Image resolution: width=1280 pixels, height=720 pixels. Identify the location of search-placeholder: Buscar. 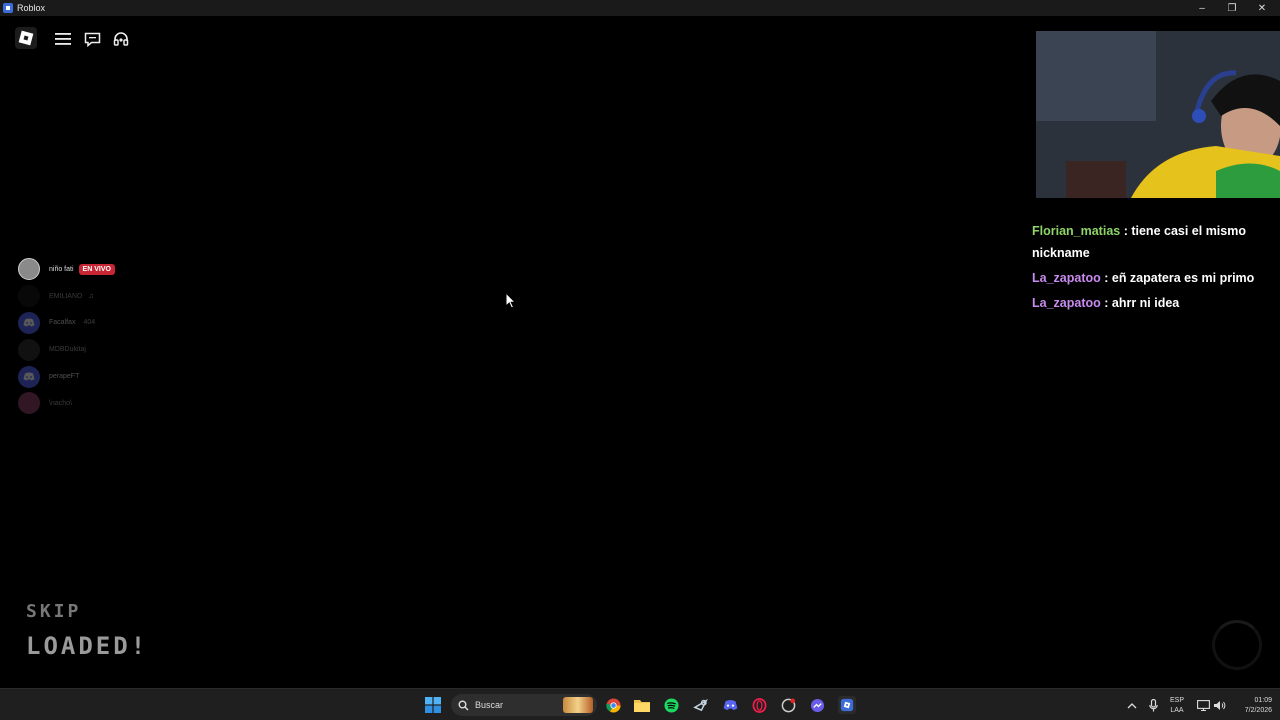
(489, 705).